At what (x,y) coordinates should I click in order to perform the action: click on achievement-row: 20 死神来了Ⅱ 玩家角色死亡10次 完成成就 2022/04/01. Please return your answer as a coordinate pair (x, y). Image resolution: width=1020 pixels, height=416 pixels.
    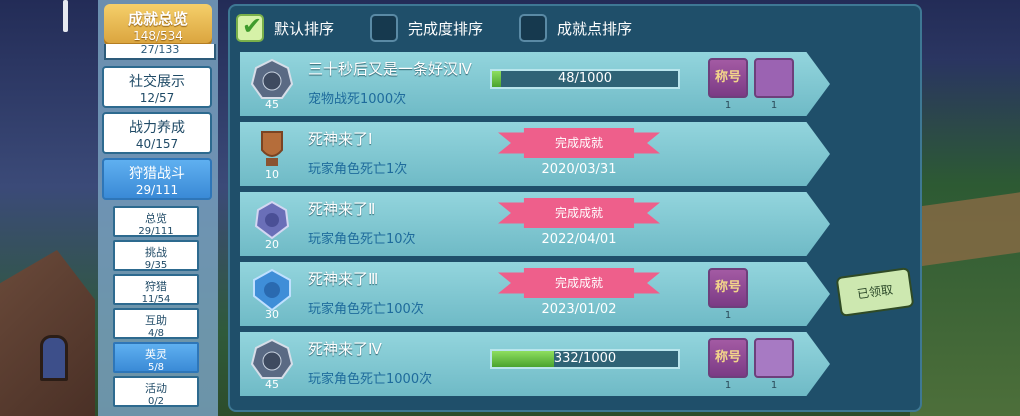
    Looking at the image, I should click on (535, 224).